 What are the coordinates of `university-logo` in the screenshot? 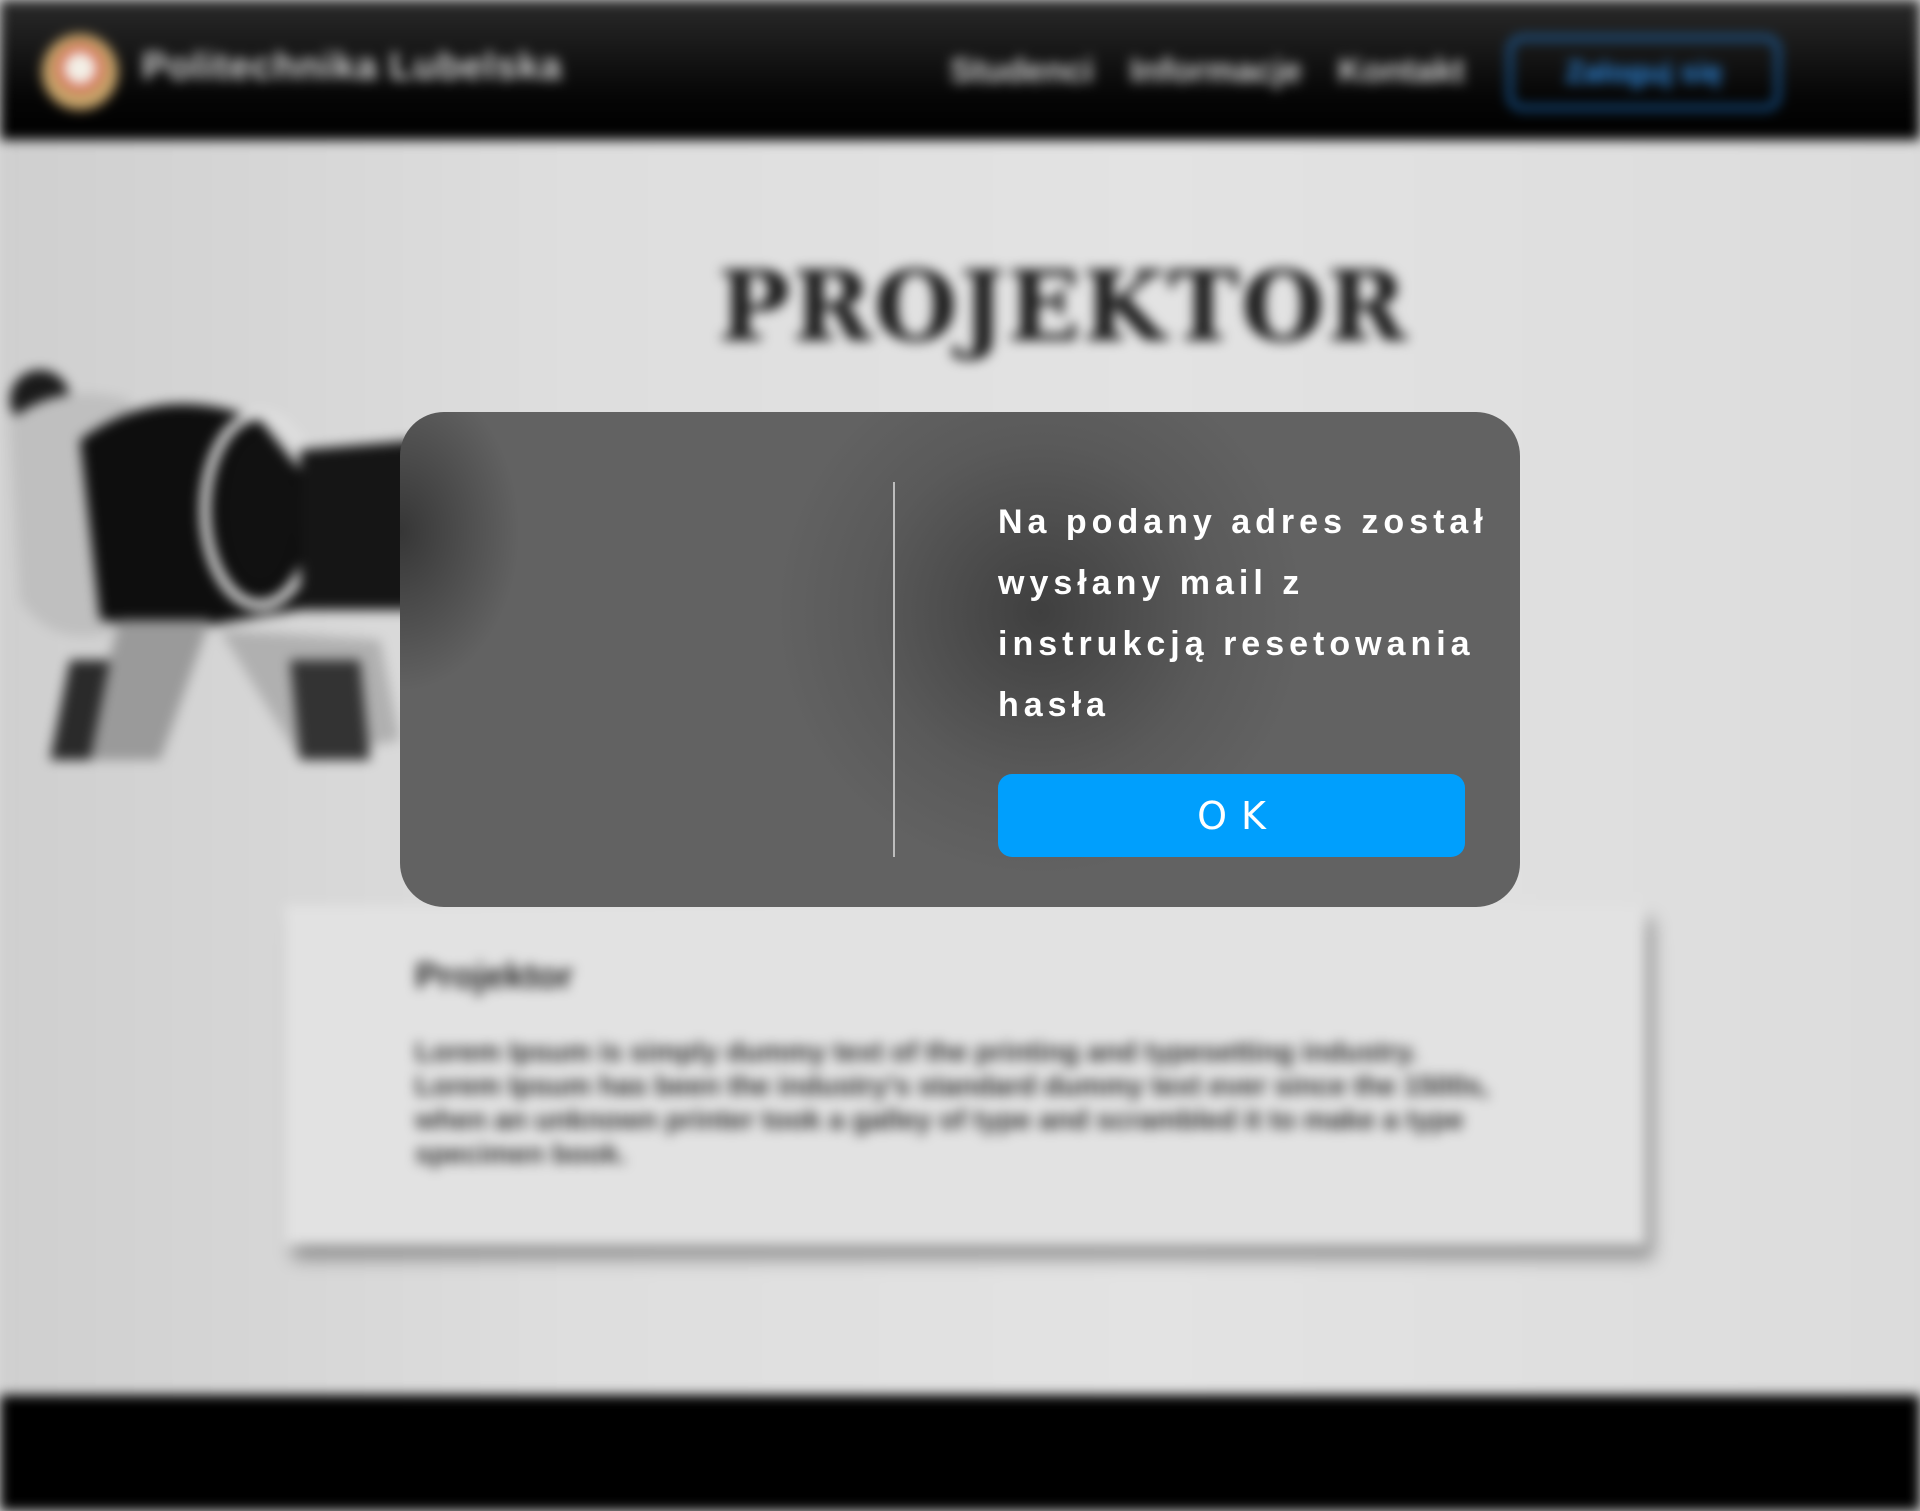 It's located at (80, 72).